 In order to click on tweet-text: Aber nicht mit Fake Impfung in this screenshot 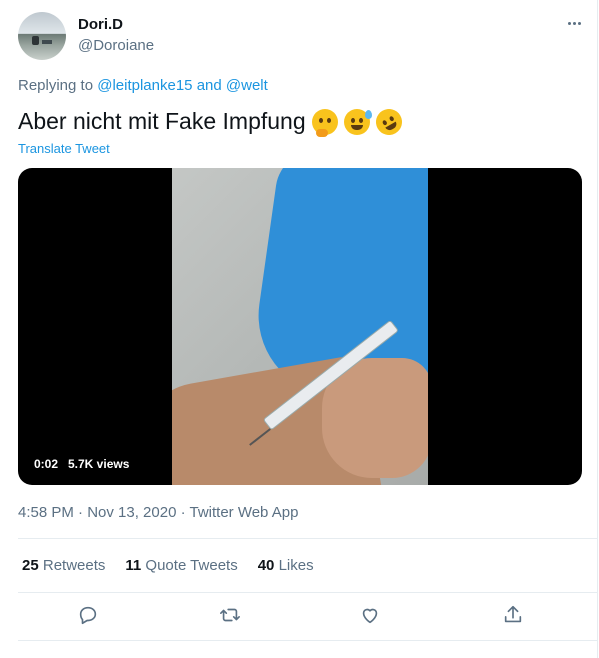, I will do `click(212, 121)`.